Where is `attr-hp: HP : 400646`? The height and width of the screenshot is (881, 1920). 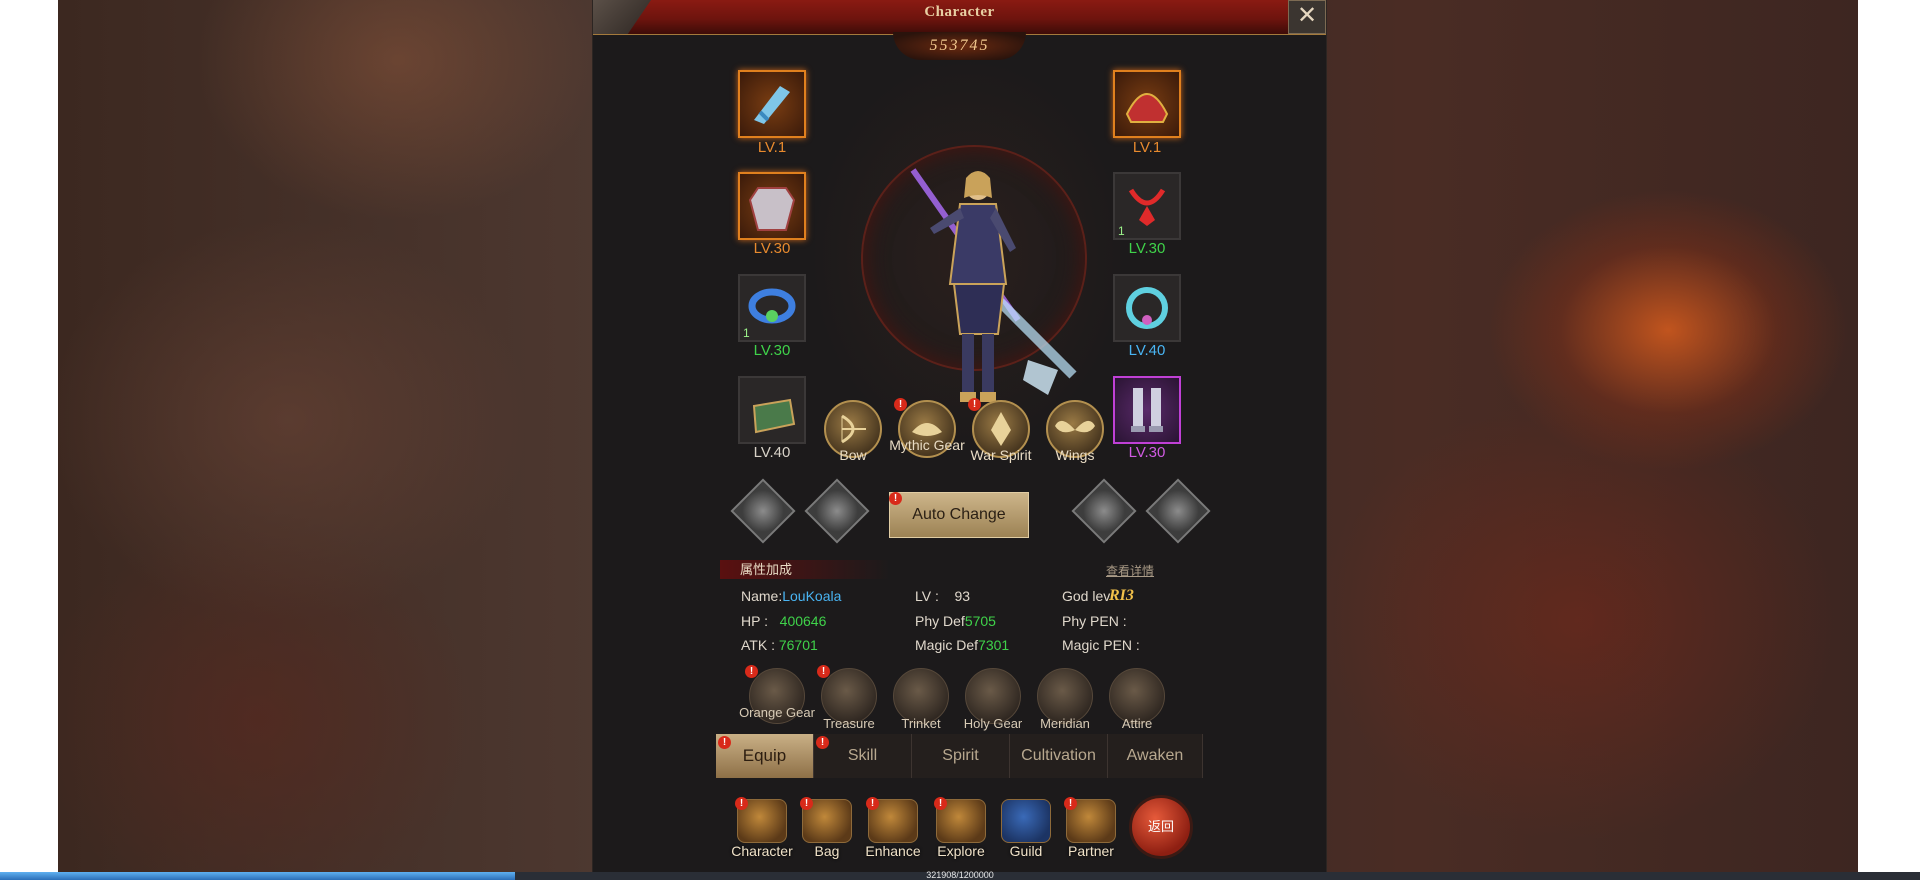
attr-hp: HP : 400646 is located at coordinates (783, 621).